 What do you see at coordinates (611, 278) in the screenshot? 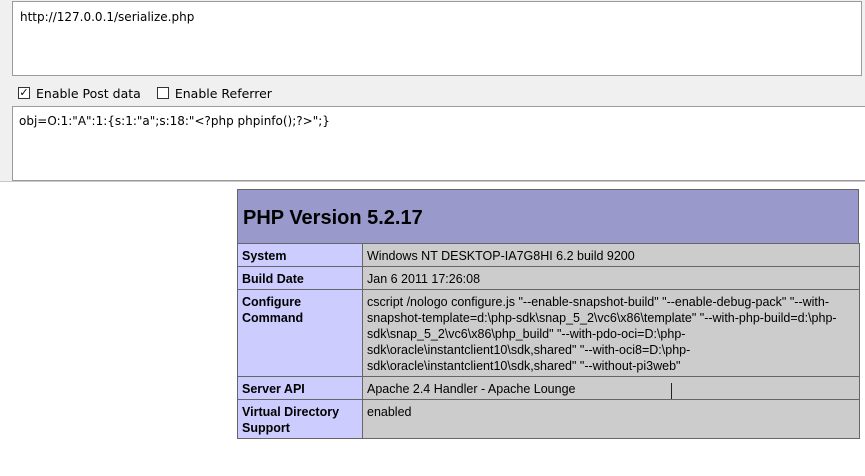
I see `row-value: Jan 6 2011 17:26:08` at bounding box center [611, 278].